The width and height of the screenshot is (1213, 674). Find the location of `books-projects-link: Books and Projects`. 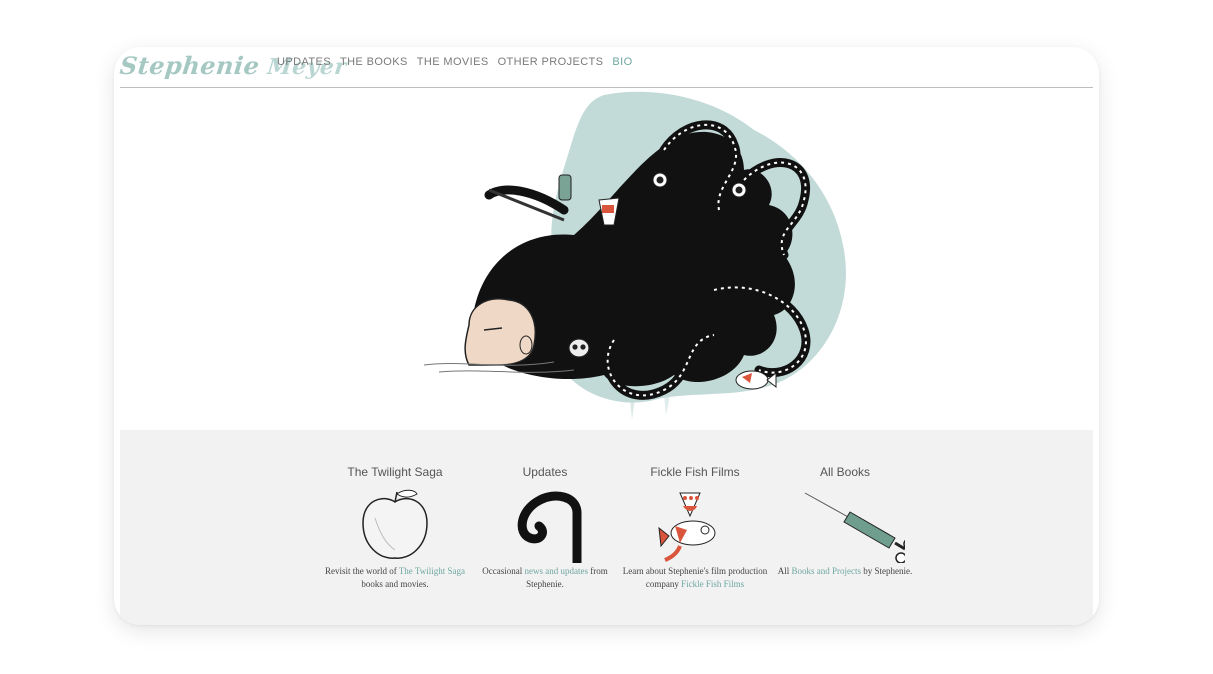

books-projects-link: Books and Projects is located at coordinates (827, 571).